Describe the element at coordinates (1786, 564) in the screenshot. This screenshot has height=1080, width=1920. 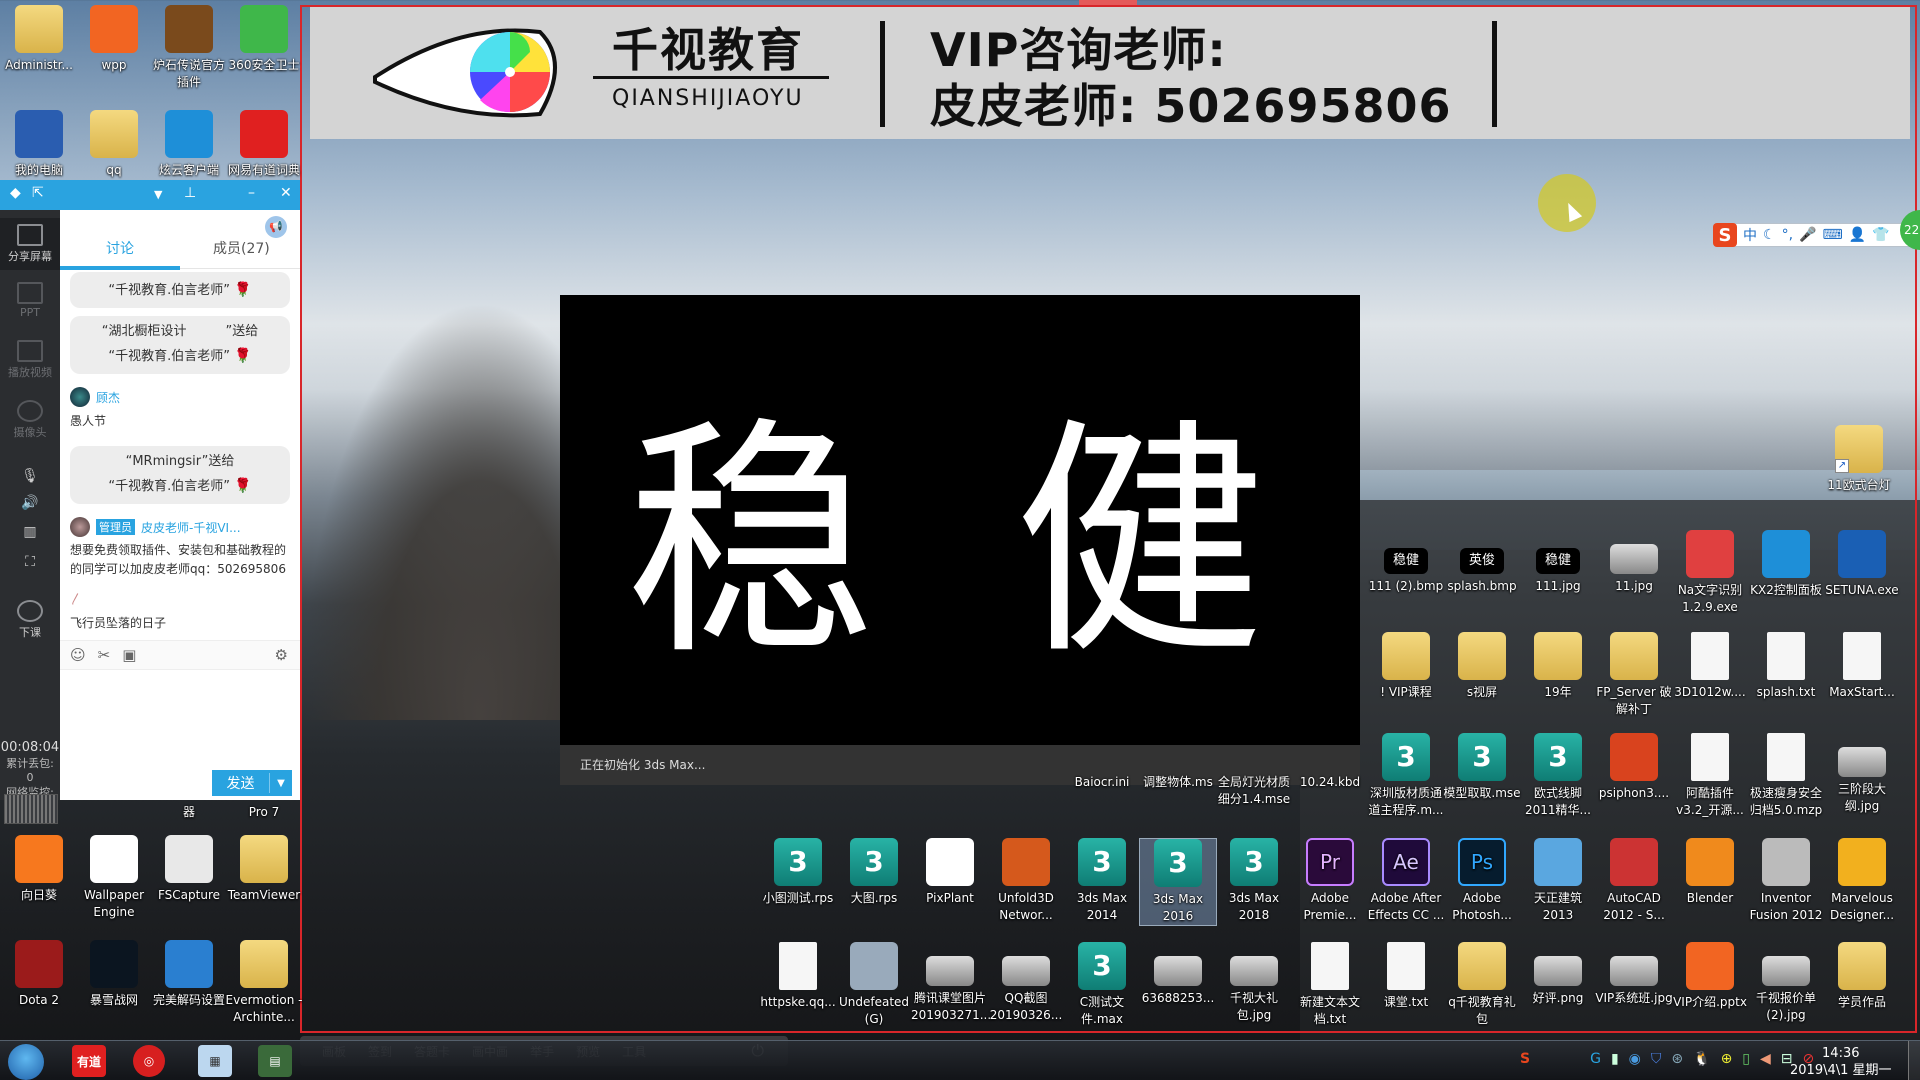
I see `desktop-icon: KX2控制面板` at that location.